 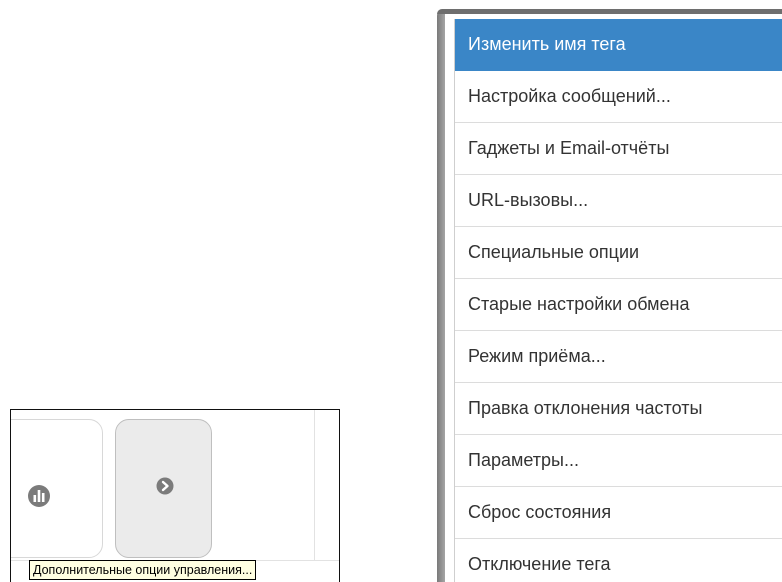 What do you see at coordinates (539, 564) in the screenshot?
I see `menu-item-label: Отключение тега` at bounding box center [539, 564].